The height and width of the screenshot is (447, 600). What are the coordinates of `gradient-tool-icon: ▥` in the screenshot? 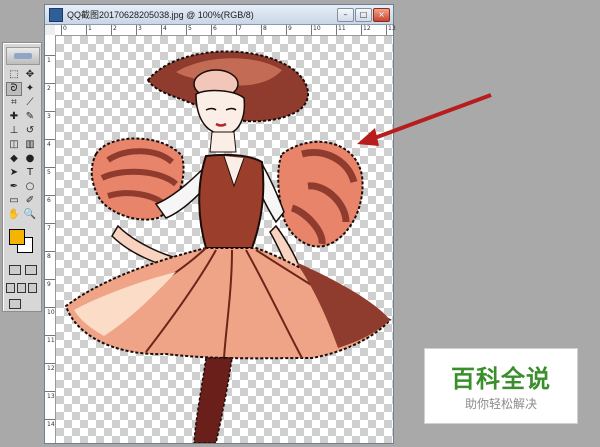 It's located at (30, 145).